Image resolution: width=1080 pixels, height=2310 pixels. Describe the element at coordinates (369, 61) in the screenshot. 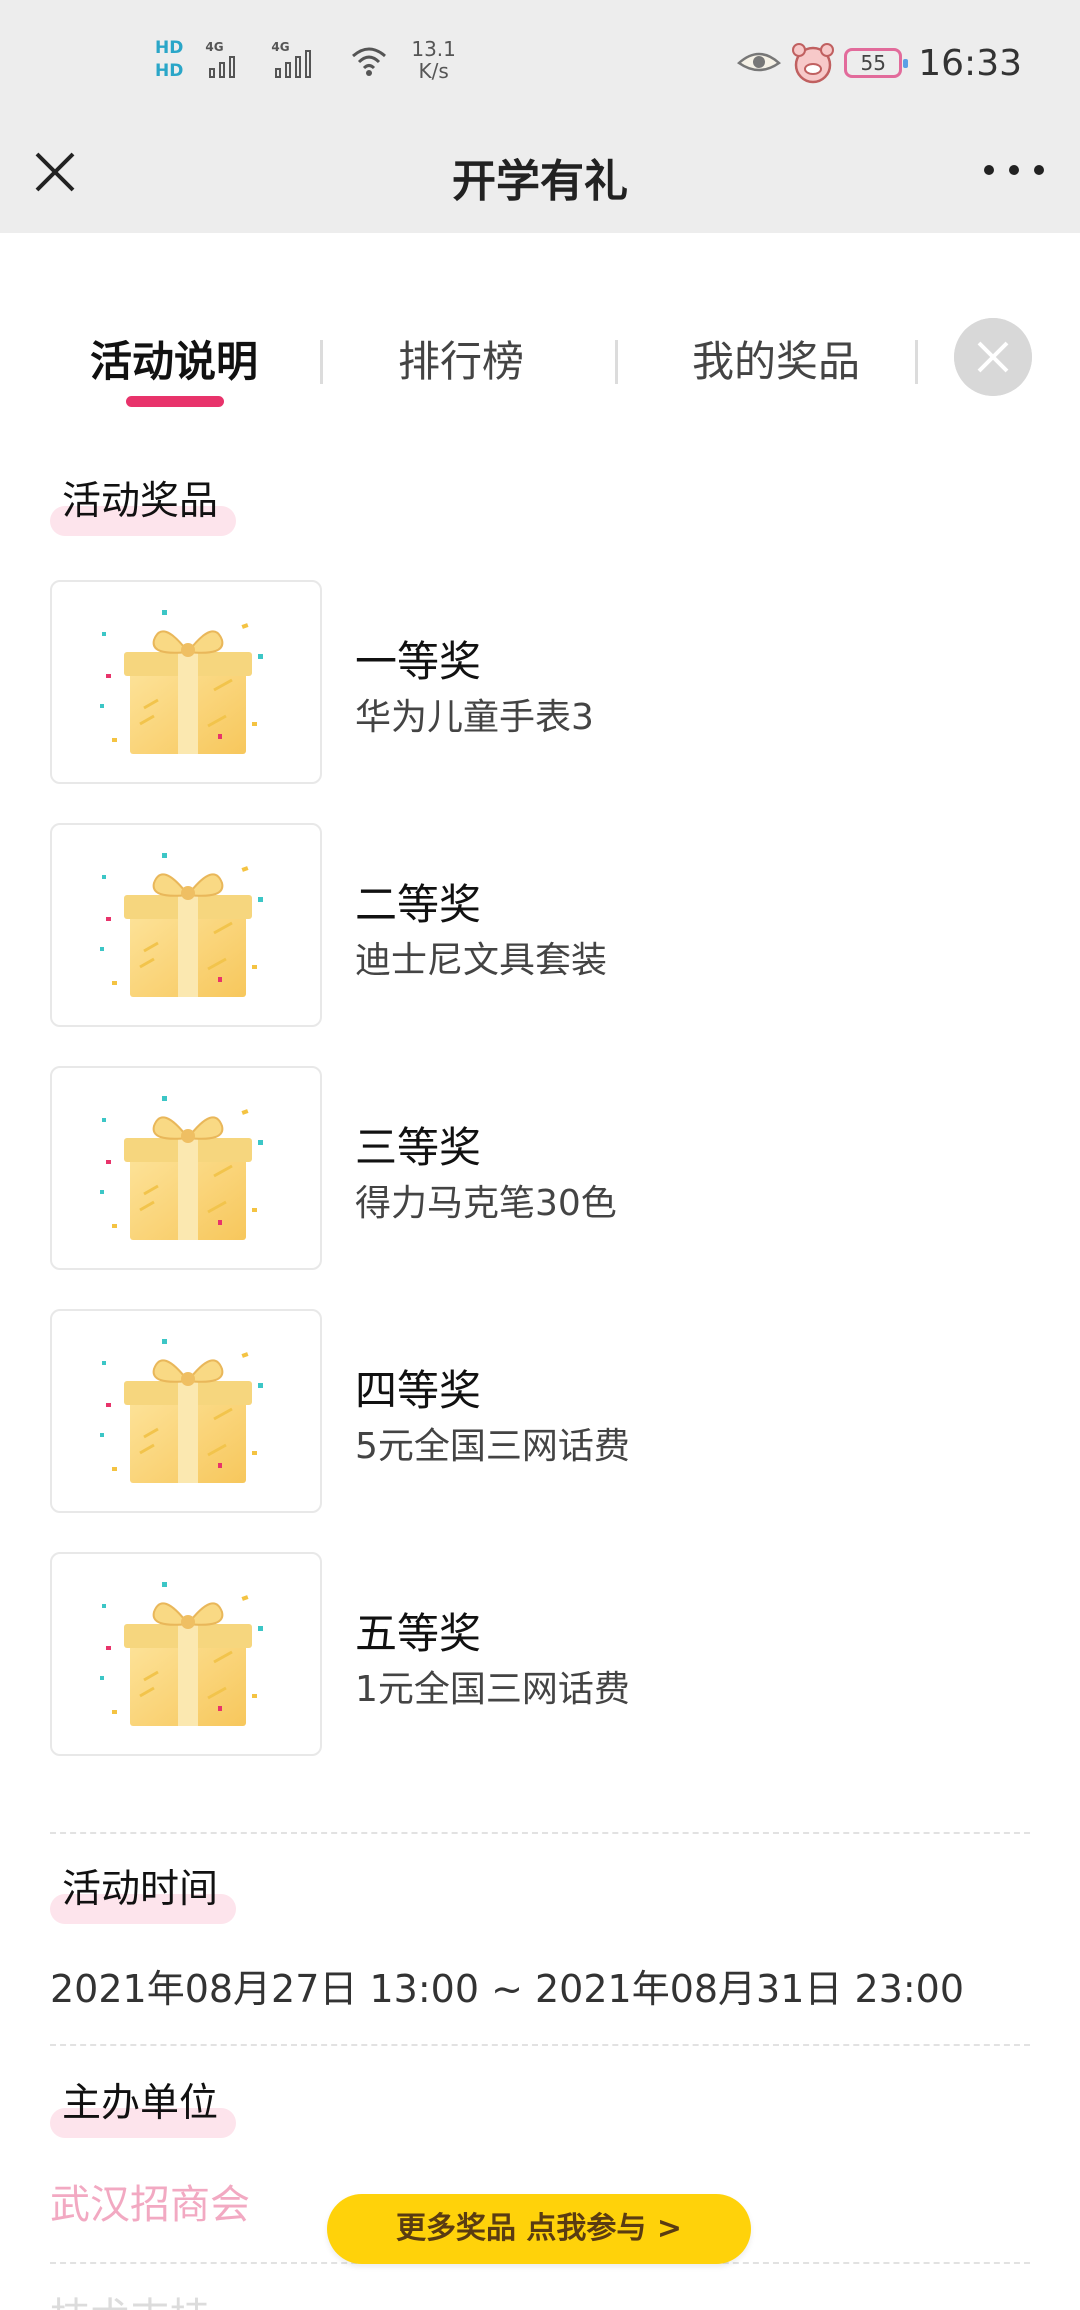

I see `wifi-icon` at that location.